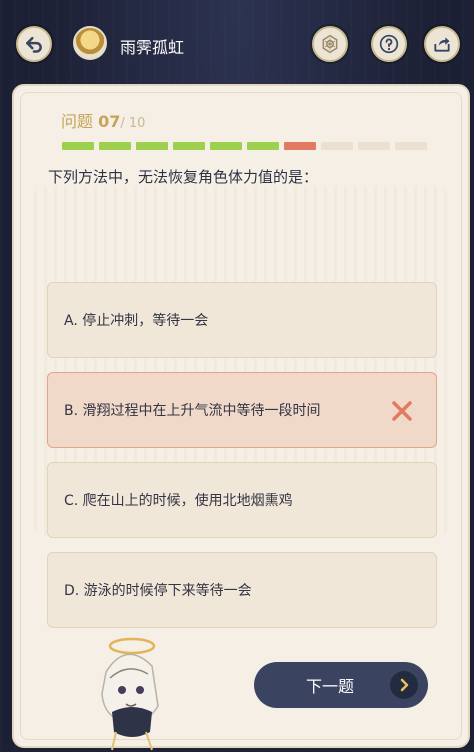 The width and height of the screenshot is (474, 752). Describe the element at coordinates (183, 177) in the screenshot. I see `question-text: 下列方法中，无法恢复角色体力值的是：` at that location.